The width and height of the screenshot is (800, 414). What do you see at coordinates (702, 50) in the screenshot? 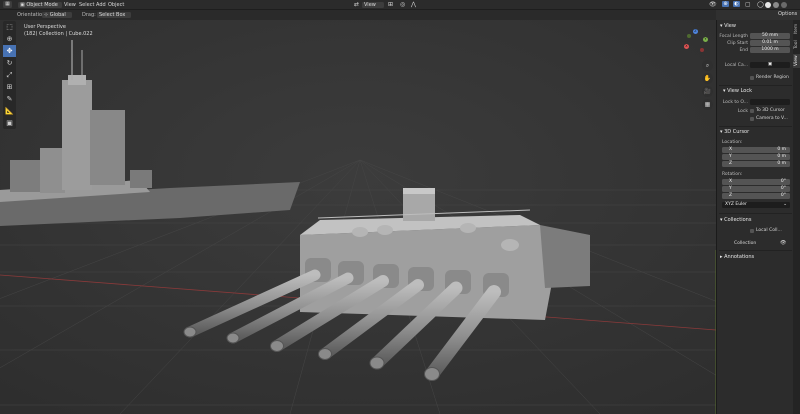
I see `gizmo-neg-x` at bounding box center [702, 50].